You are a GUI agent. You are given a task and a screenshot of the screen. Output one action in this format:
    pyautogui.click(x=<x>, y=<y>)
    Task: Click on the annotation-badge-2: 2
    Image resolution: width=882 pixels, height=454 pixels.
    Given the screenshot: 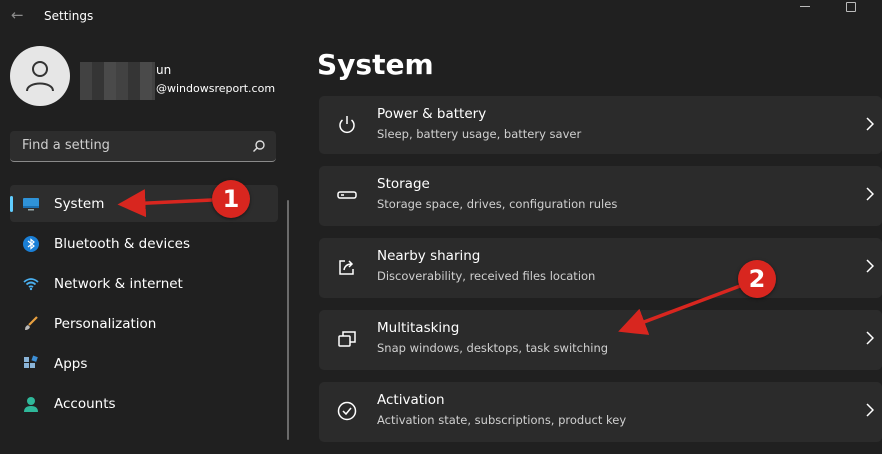 What is the action you would take?
    pyautogui.click(x=757, y=279)
    